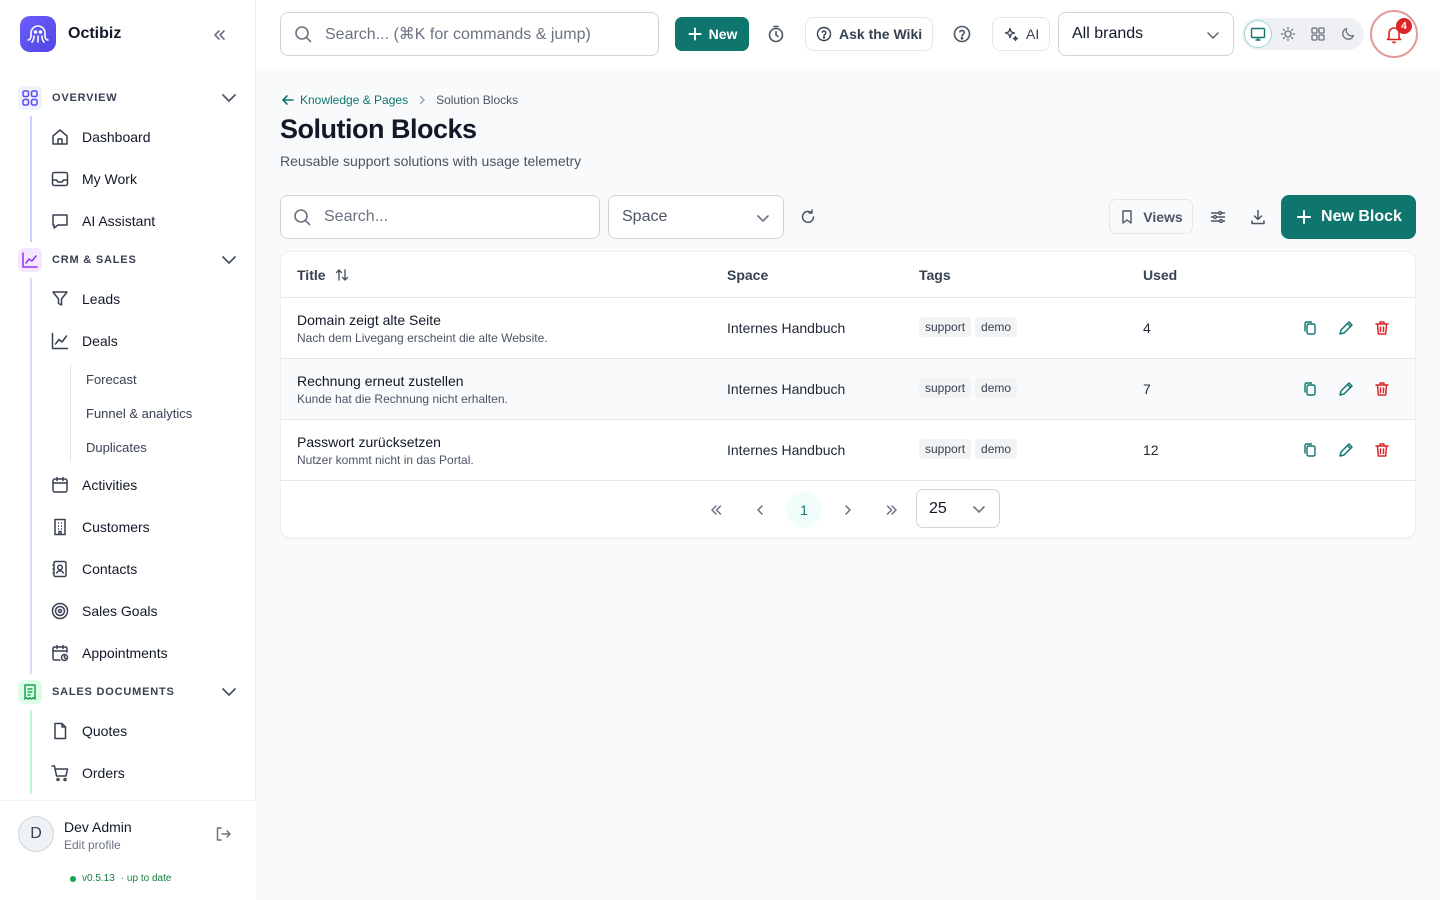 The width and height of the screenshot is (1440, 900). I want to click on sidebar-item-ai-assistant: AI Assistant, so click(143, 221).